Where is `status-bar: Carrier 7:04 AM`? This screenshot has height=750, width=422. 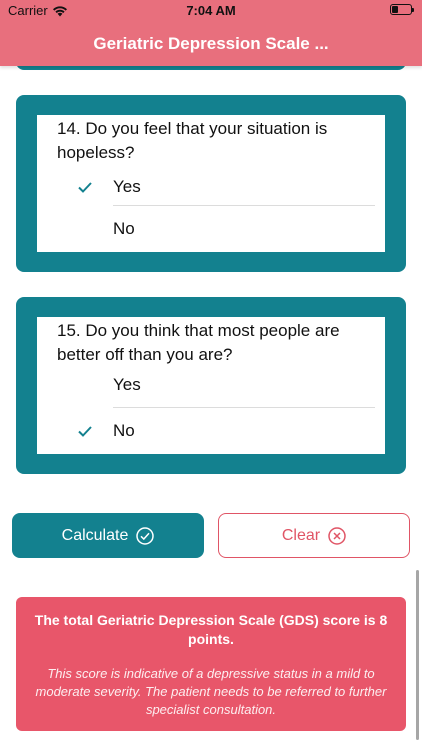 status-bar: Carrier 7:04 AM is located at coordinates (211, 11).